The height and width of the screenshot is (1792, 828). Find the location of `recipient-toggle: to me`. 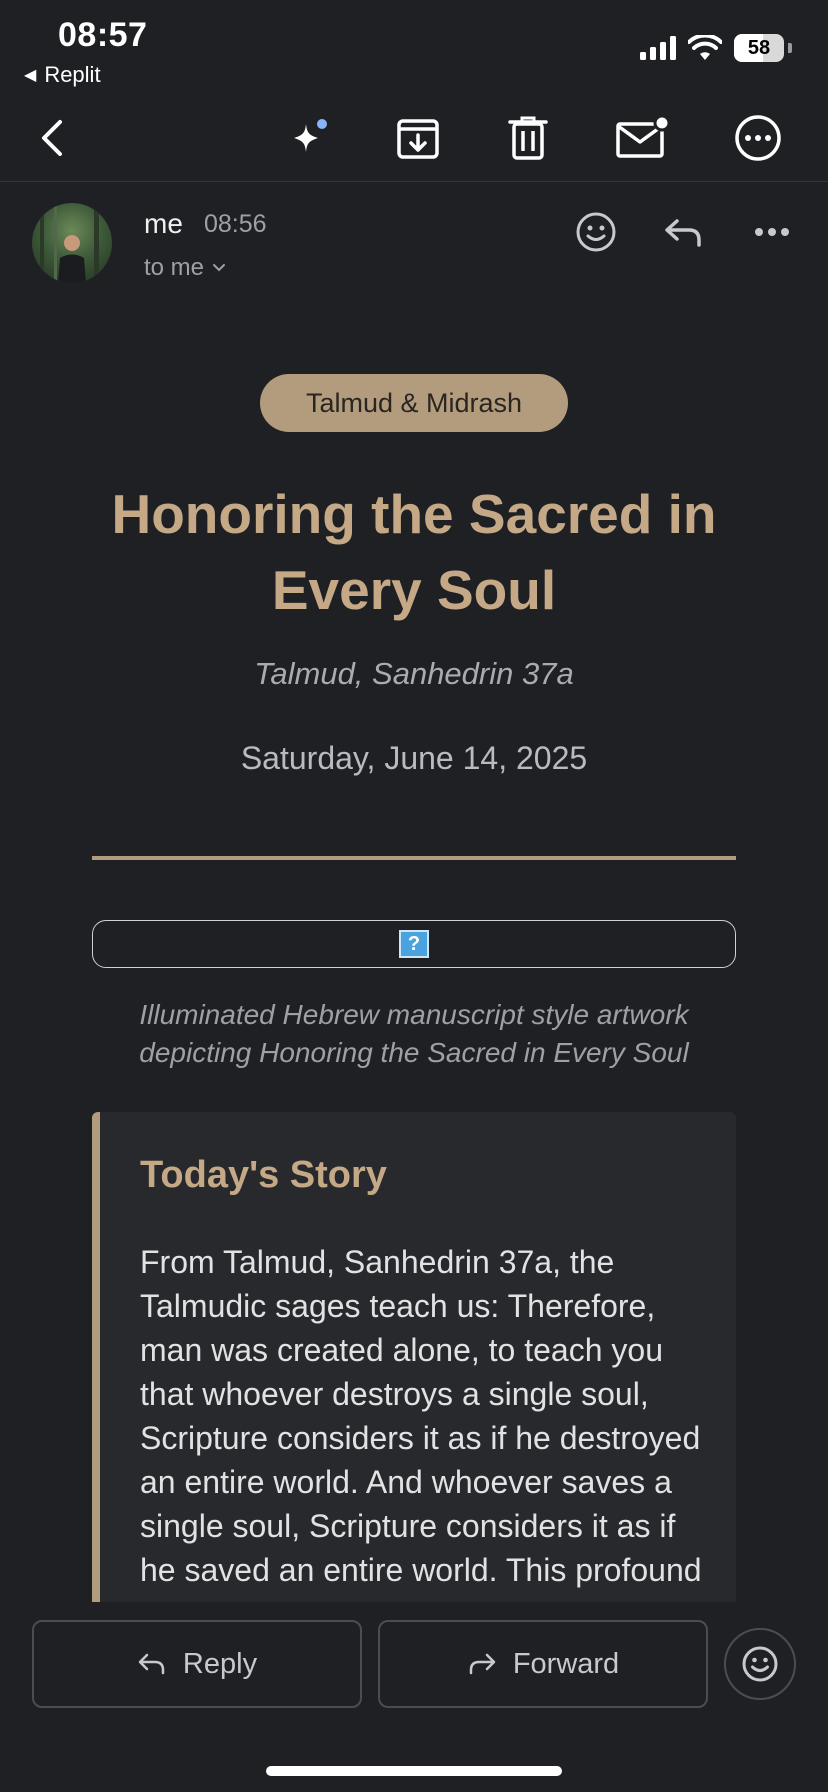

recipient-toggle: to me is located at coordinates (185, 268).